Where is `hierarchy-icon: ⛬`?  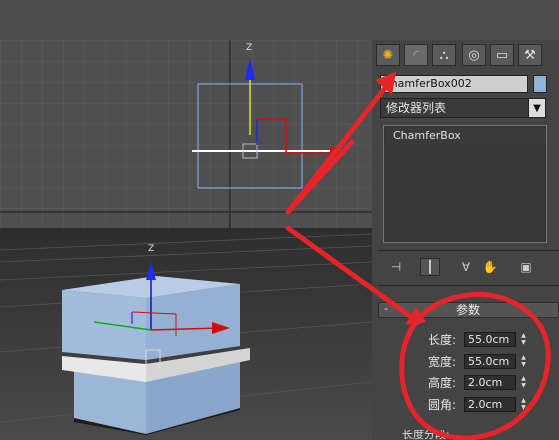 hierarchy-icon: ⛬ is located at coordinates (444, 55).